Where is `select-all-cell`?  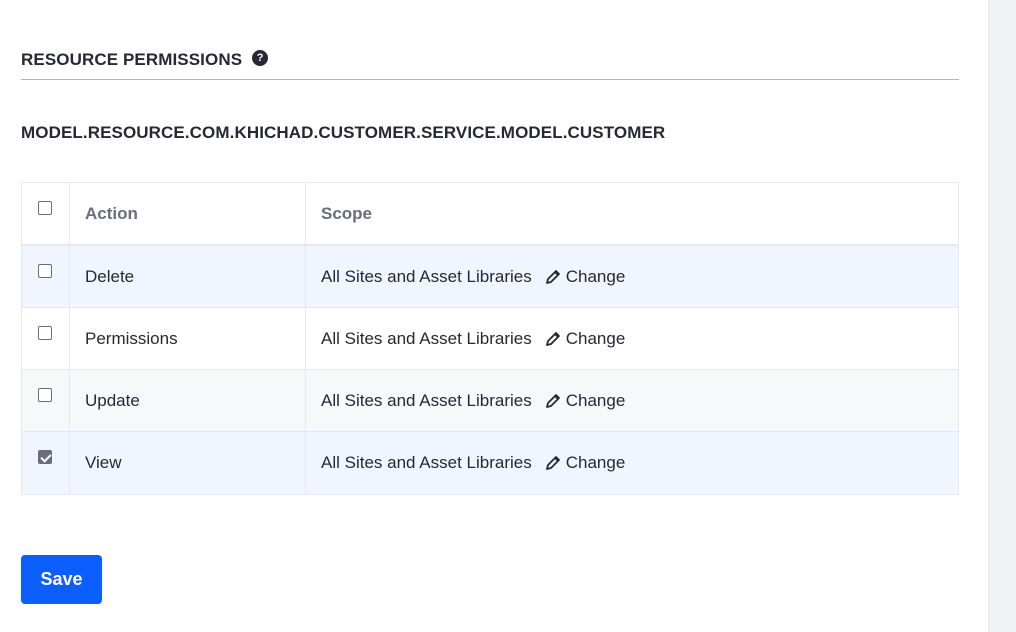
select-all-cell is located at coordinates (46, 213).